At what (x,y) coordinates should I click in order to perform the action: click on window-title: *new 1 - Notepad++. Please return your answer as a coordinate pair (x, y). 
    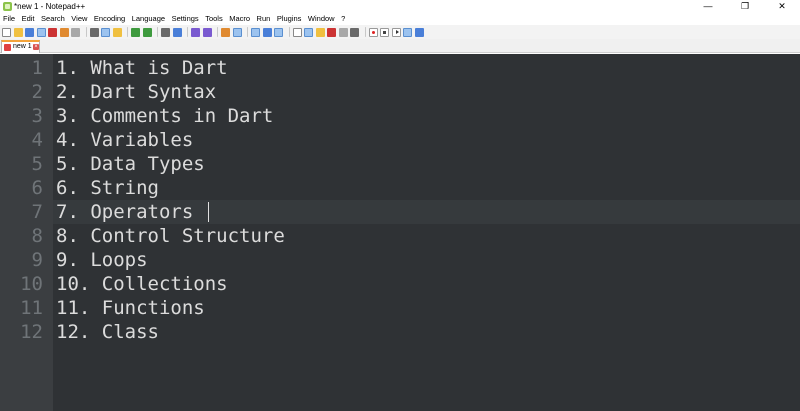
    Looking at the image, I should click on (50, 6).